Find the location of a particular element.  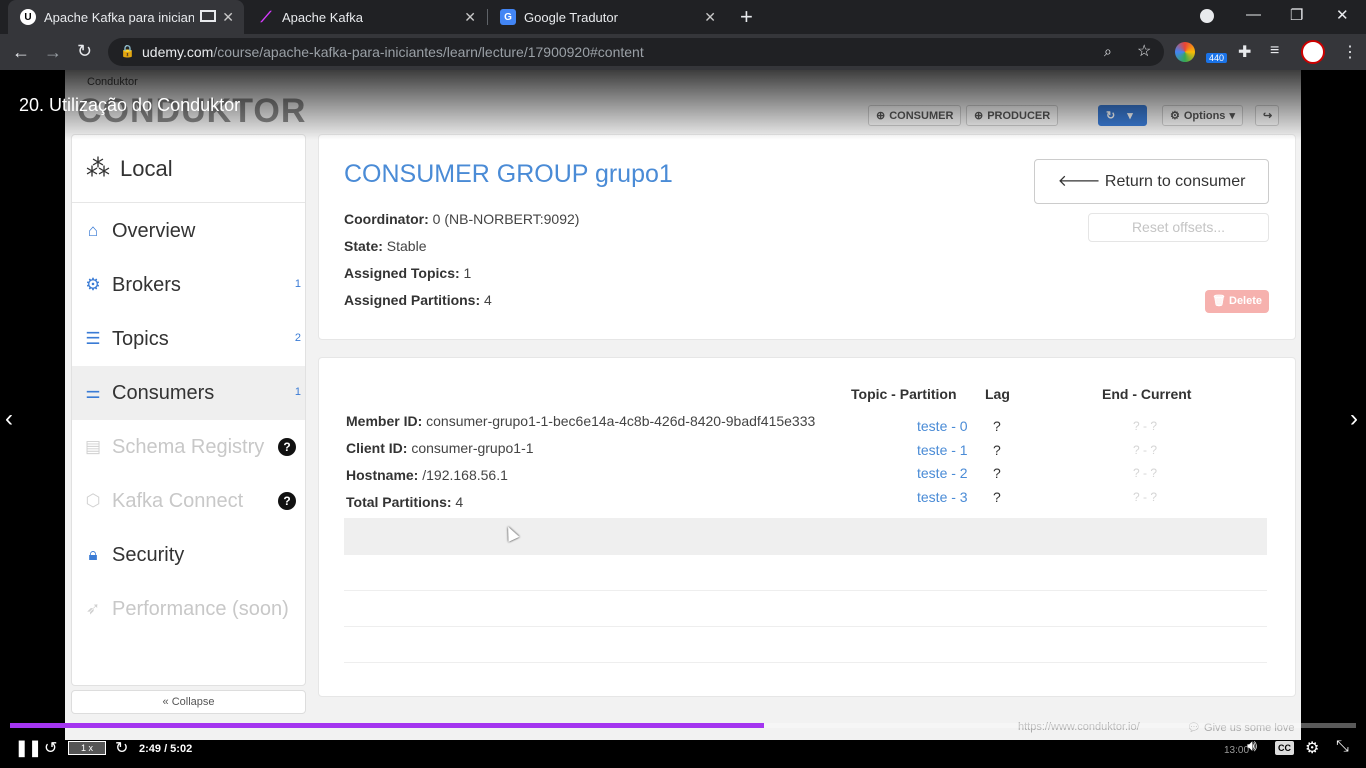

collapse-button: « Collapse is located at coordinates (188, 702).